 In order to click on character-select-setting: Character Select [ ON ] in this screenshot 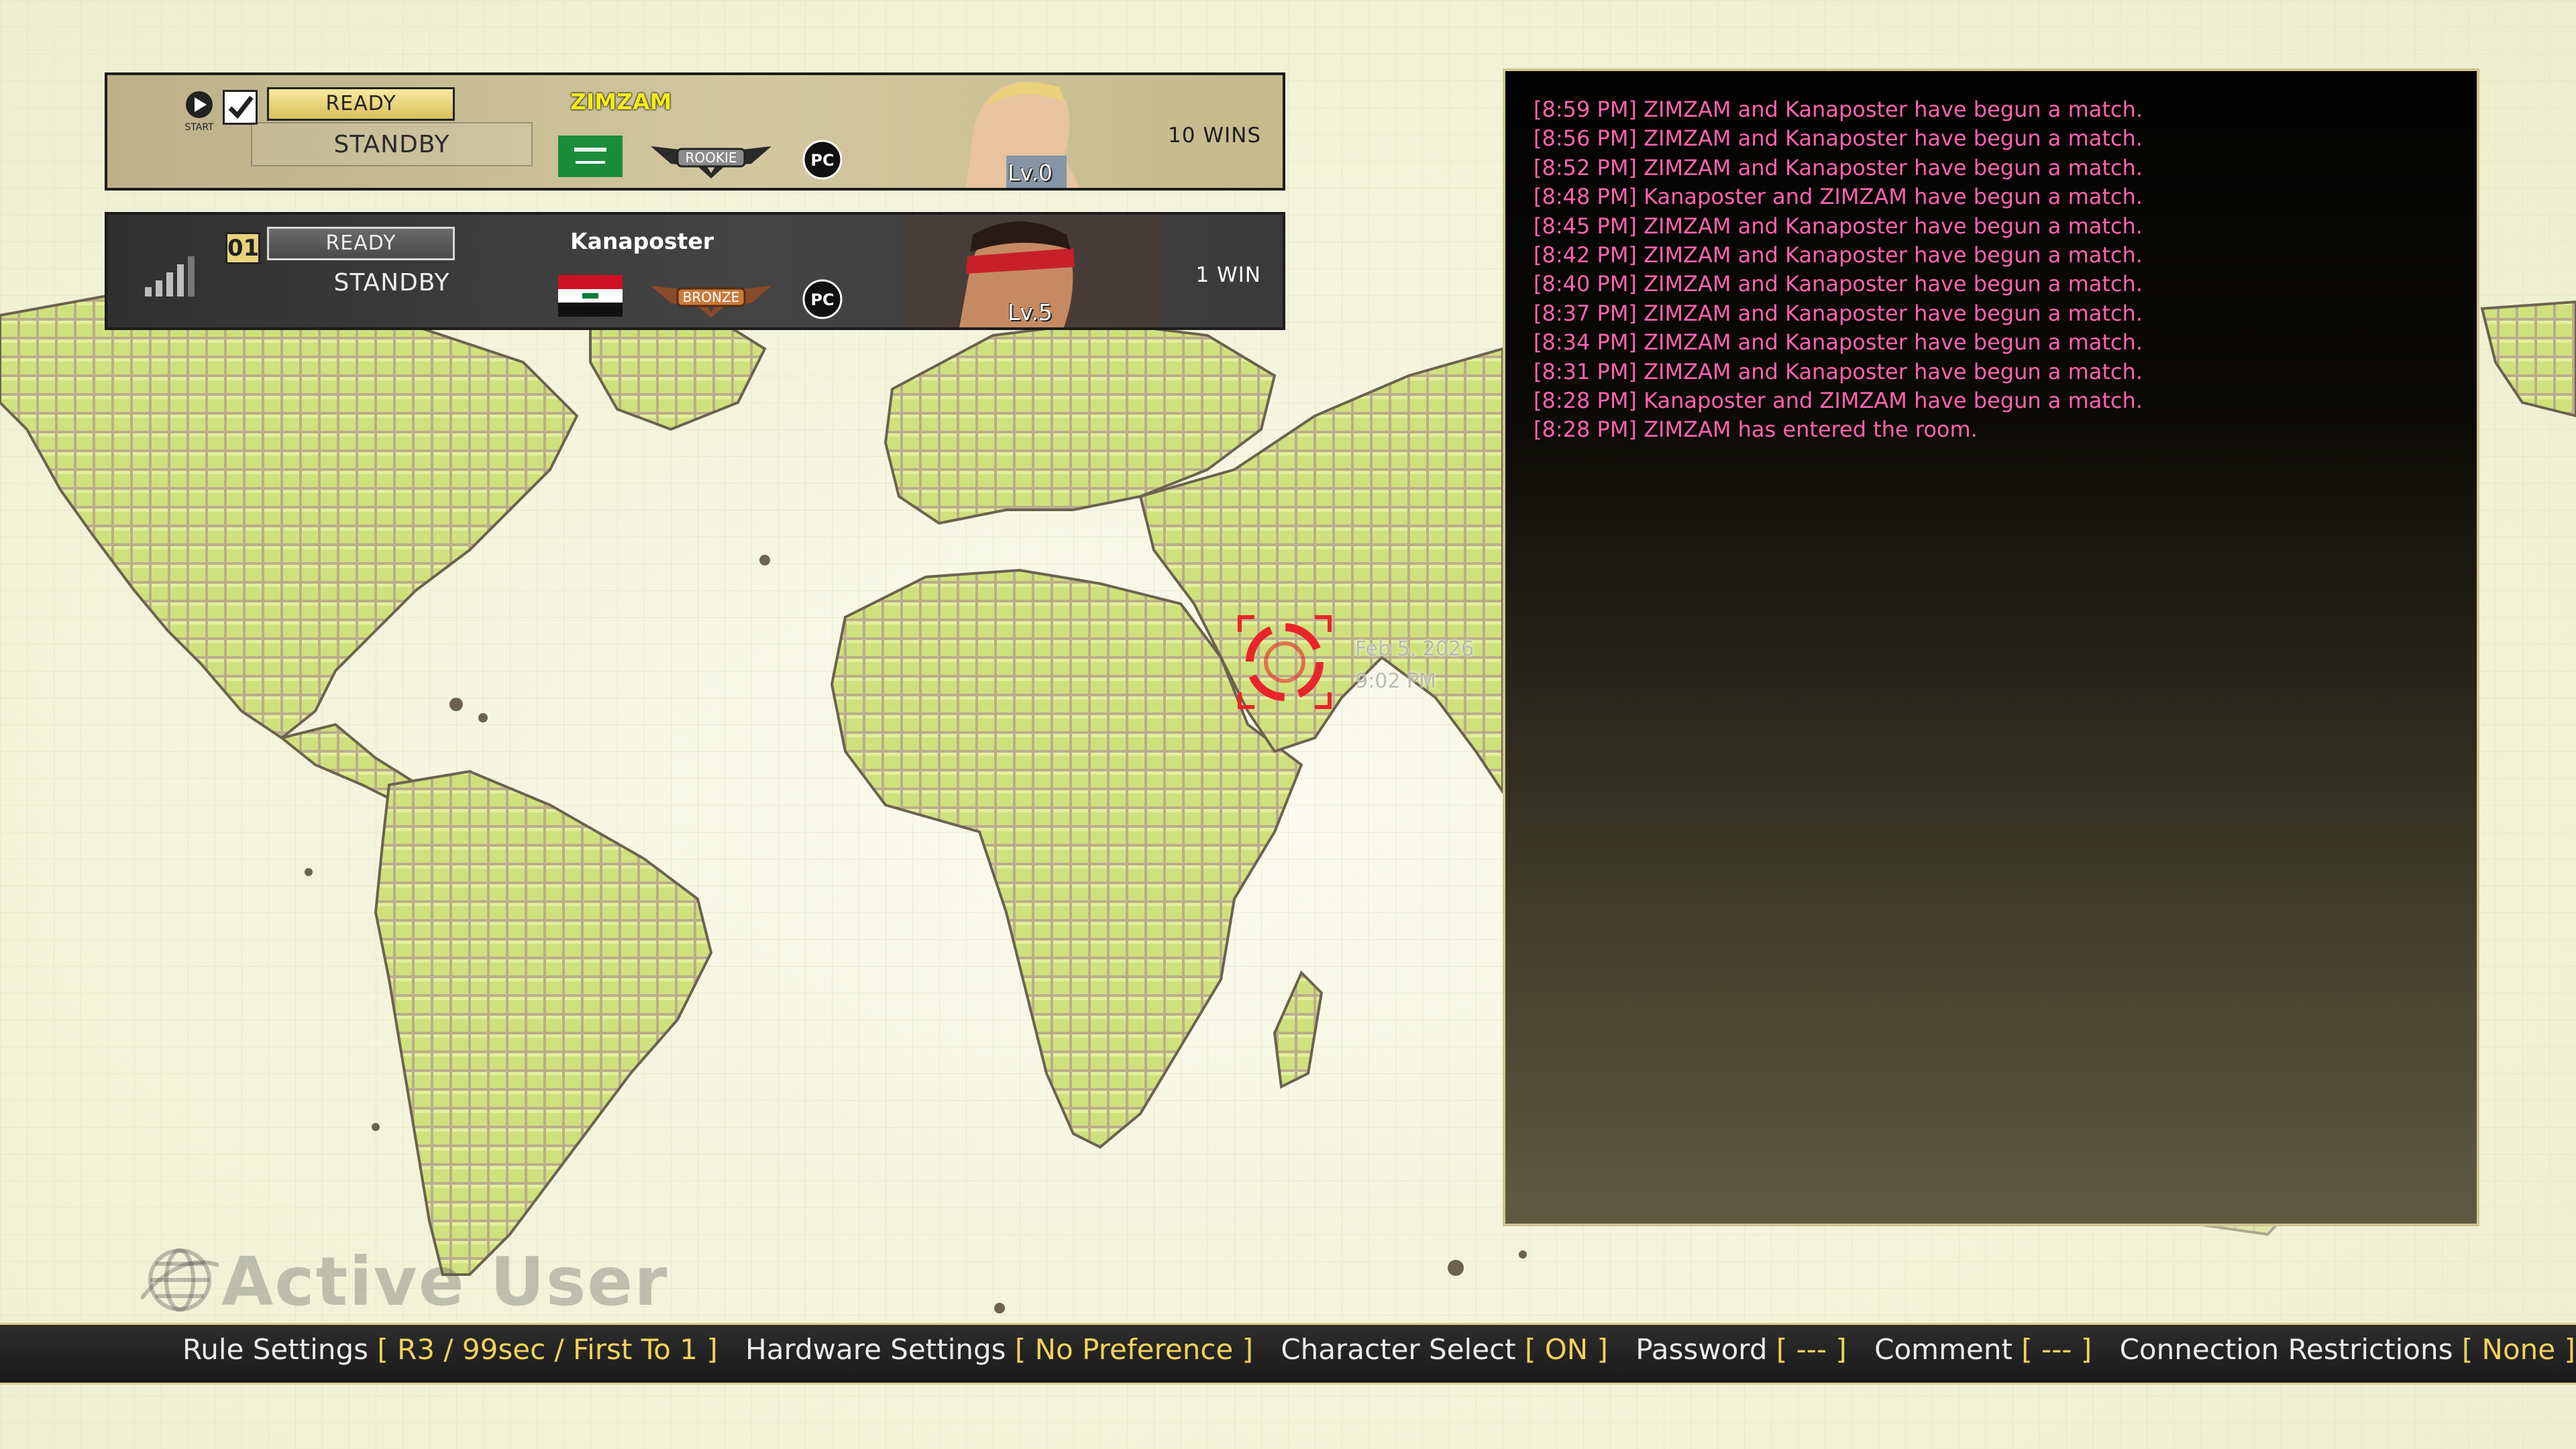, I will do `click(1444, 1349)`.